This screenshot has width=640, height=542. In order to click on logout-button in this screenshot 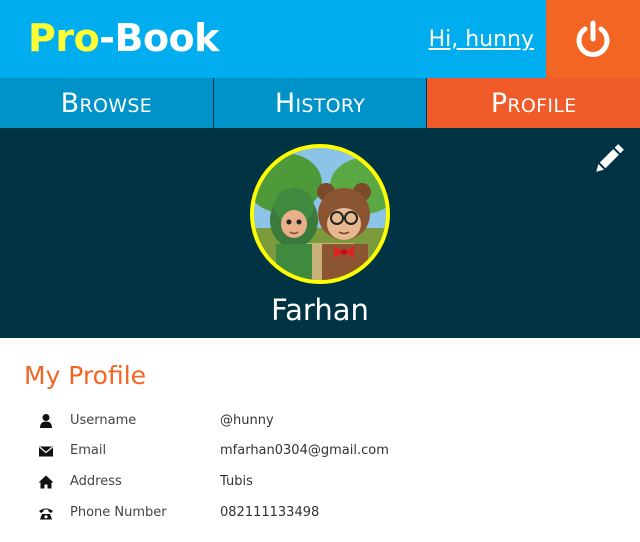, I will do `click(593, 39)`.